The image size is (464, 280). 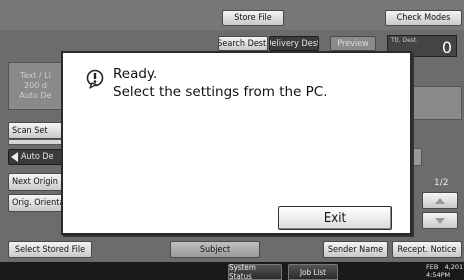 What do you see at coordinates (50, 249) in the screenshot?
I see `select-stored-file-button: Select Stored File` at bounding box center [50, 249].